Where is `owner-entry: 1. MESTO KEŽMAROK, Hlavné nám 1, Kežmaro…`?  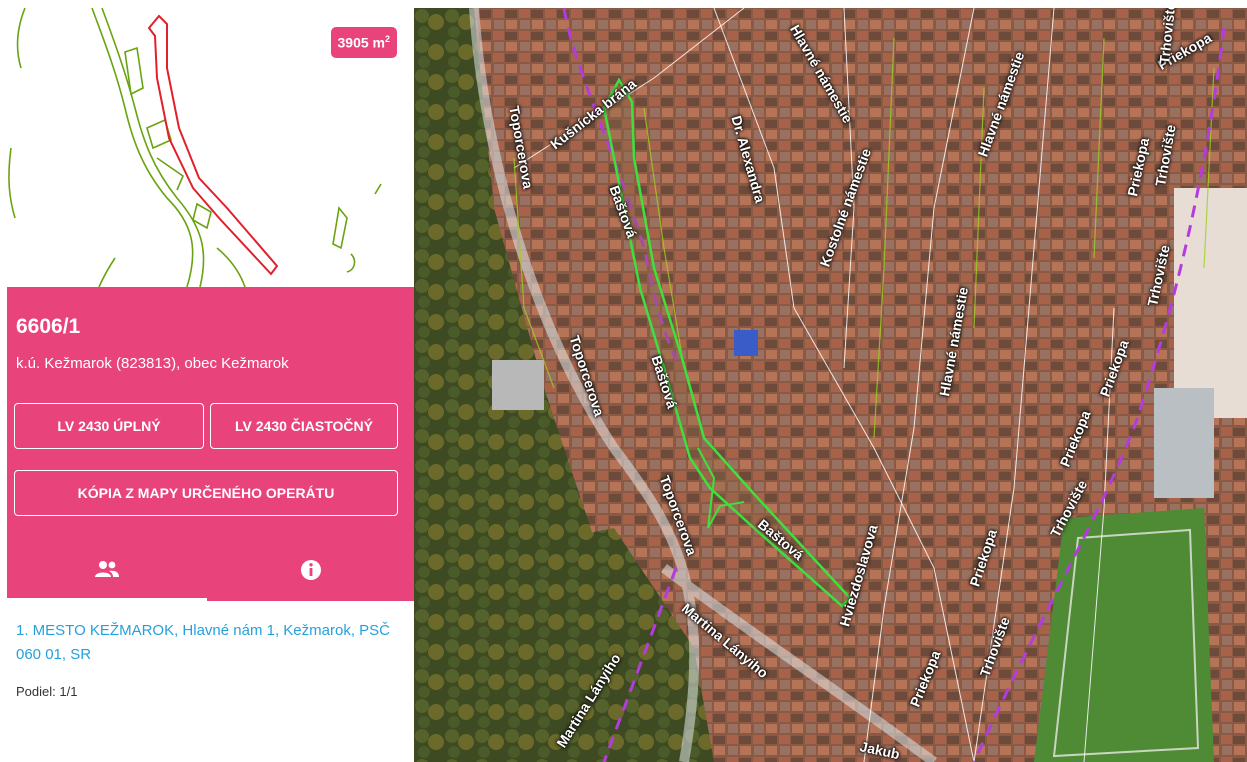 owner-entry: 1. MESTO KEŽMAROK, Hlavné nám 1, Kežmaro… is located at coordinates (211, 643).